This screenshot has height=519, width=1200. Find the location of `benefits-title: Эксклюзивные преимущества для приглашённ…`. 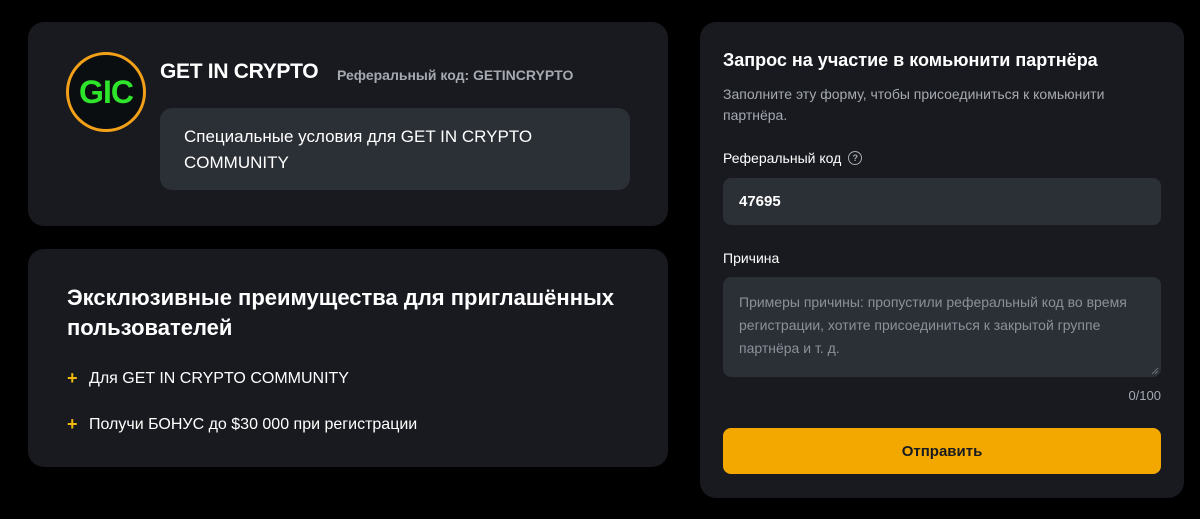

benefits-title: Эксклюзивные преимущества для приглашённ… is located at coordinates (341, 312).